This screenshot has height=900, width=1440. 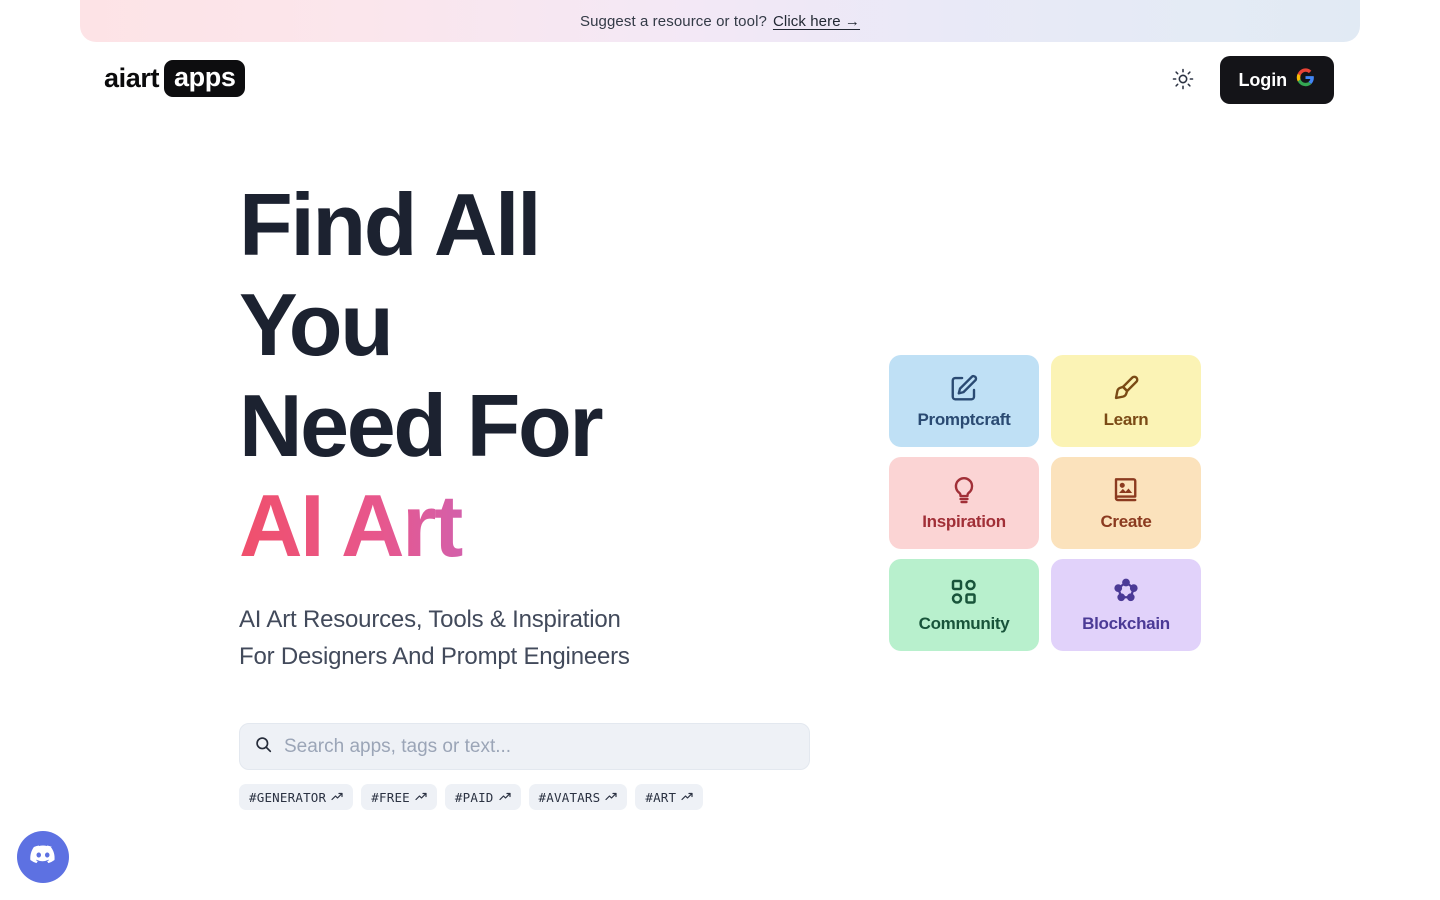 What do you see at coordinates (964, 592) in the screenshot?
I see `grid-shapes-icon` at bounding box center [964, 592].